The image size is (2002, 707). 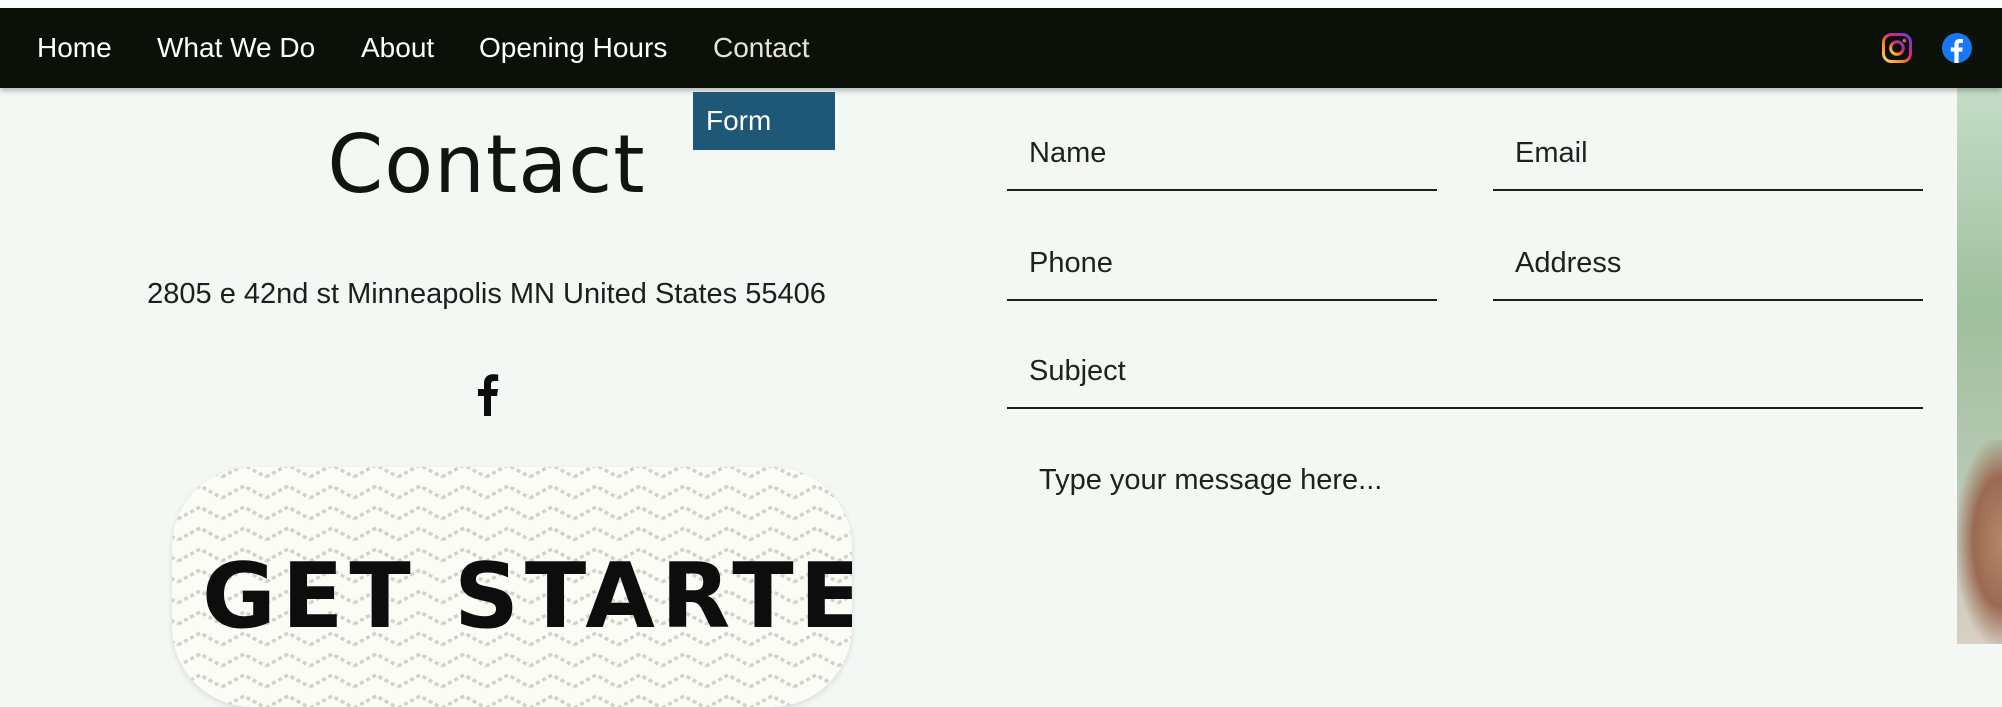 What do you see at coordinates (573, 48) in the screenshot?
I see `nav-item-opening-hours: Opening Hours` at bounding box center [573, 48].